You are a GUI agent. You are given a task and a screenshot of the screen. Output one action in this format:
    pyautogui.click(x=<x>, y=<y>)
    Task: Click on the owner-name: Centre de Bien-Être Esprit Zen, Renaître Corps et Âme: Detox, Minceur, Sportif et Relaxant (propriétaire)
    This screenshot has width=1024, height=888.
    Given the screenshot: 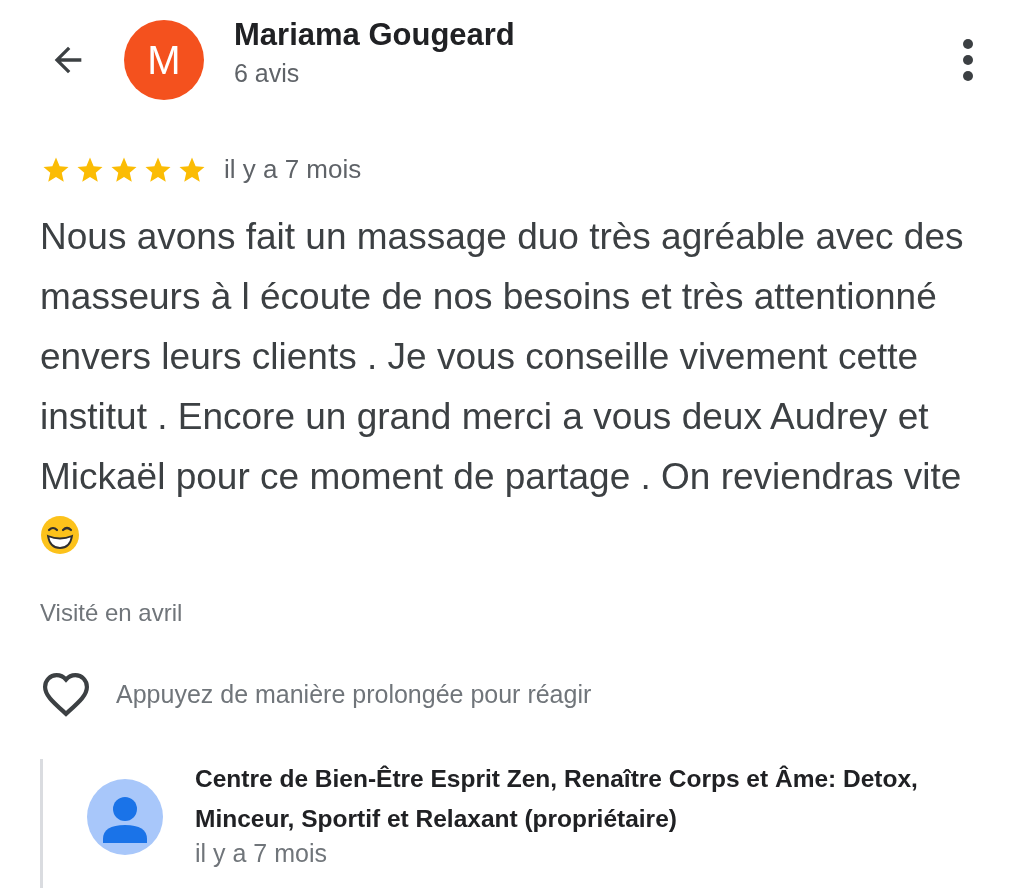 What is the action you would take?
    pyautogui.click(x=557, y=799)
    